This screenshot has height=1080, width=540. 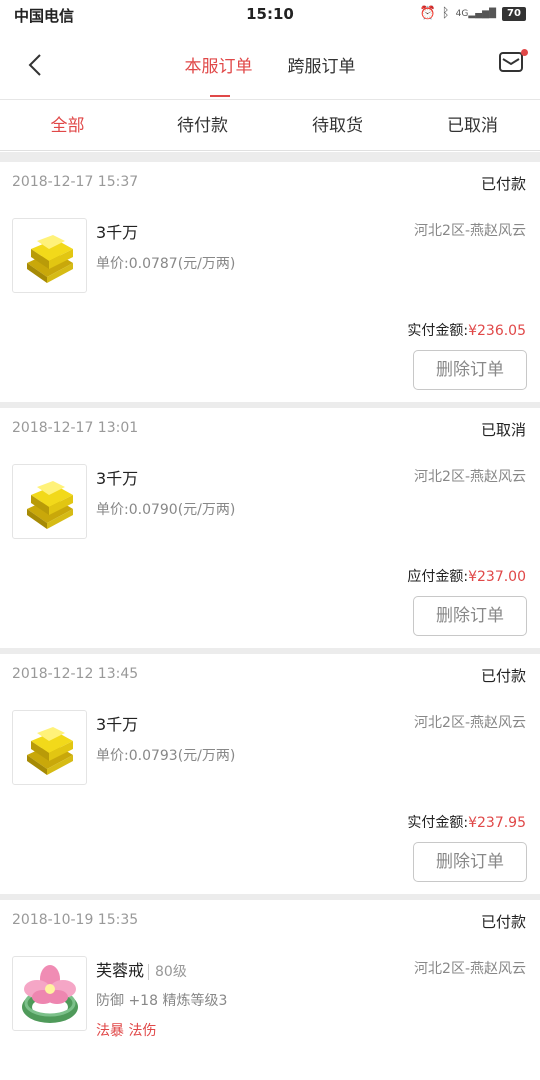 What do you see at coordinates (475, 13) in the screenshot?
I see `signal-icon: 4G▂▄▆█` at bounding box center [475, 13].